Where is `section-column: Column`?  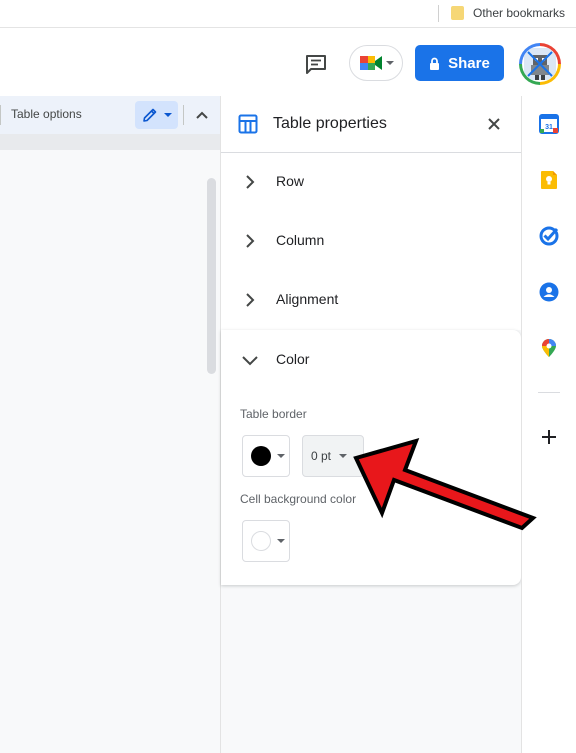 section-column: Column is located at coordinates (371, 241).